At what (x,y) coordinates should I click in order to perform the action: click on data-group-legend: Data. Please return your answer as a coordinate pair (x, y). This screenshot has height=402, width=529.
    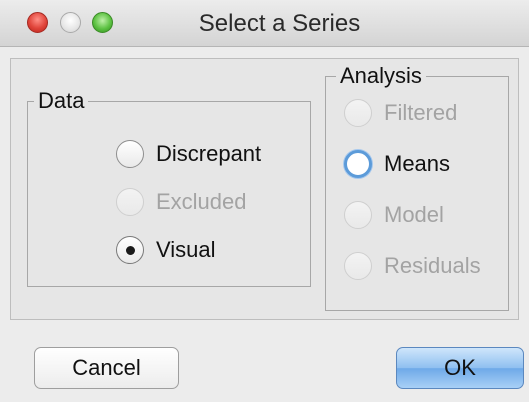
    Looking at the image, I should click on (61, 101).